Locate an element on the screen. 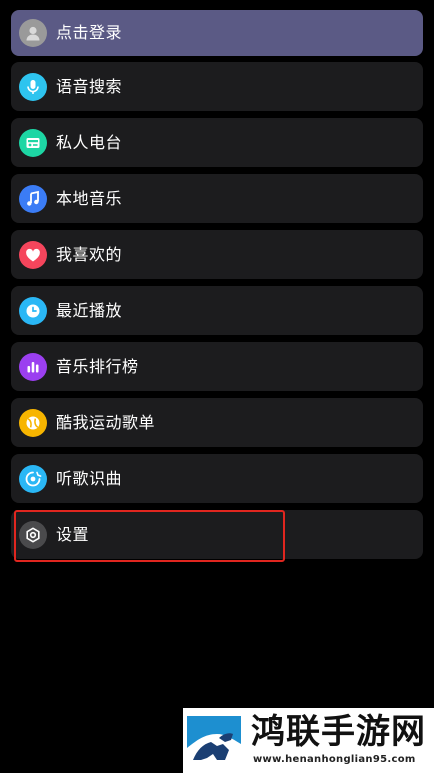 This screenshot has width=434, height=773. watermark: 鸿联手游网 www.henanhonglian95.com is located at coordinates (308, 740).